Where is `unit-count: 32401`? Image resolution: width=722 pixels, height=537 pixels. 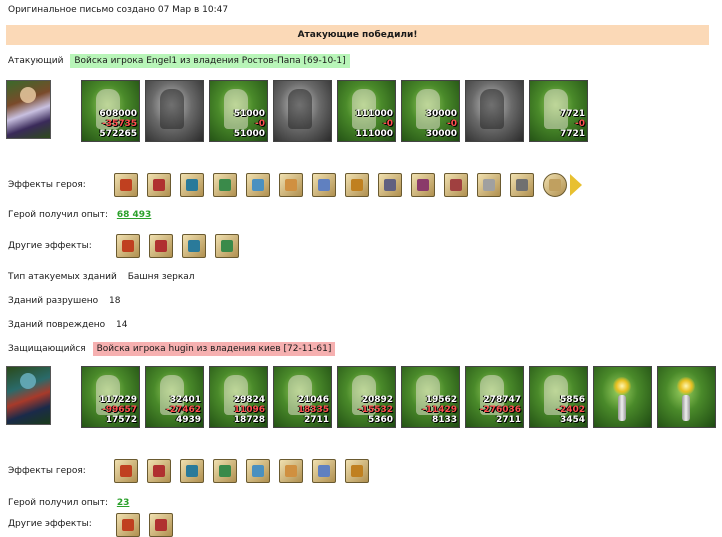
unit-count: 32401 is located at coordinates (185, 400).